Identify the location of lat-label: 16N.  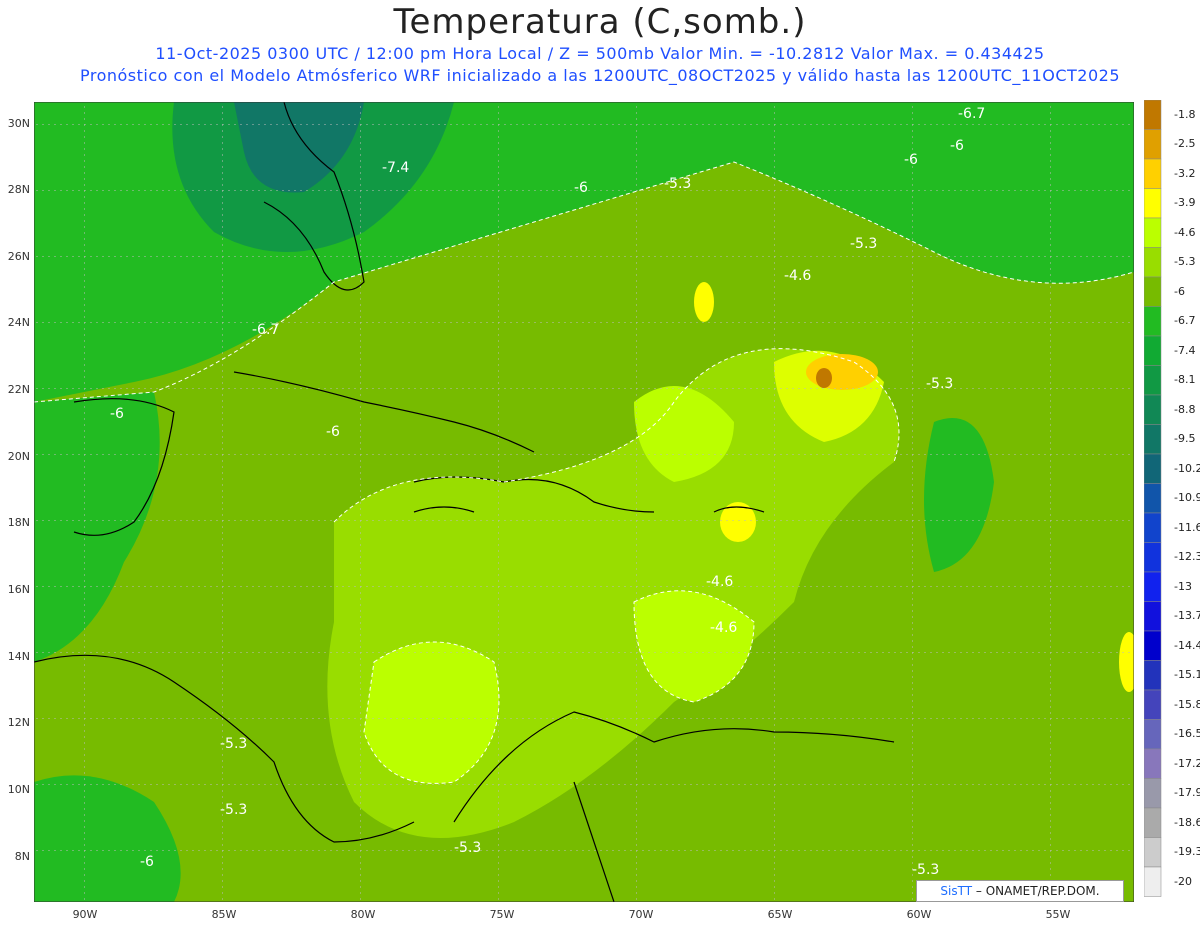
(18, 589).